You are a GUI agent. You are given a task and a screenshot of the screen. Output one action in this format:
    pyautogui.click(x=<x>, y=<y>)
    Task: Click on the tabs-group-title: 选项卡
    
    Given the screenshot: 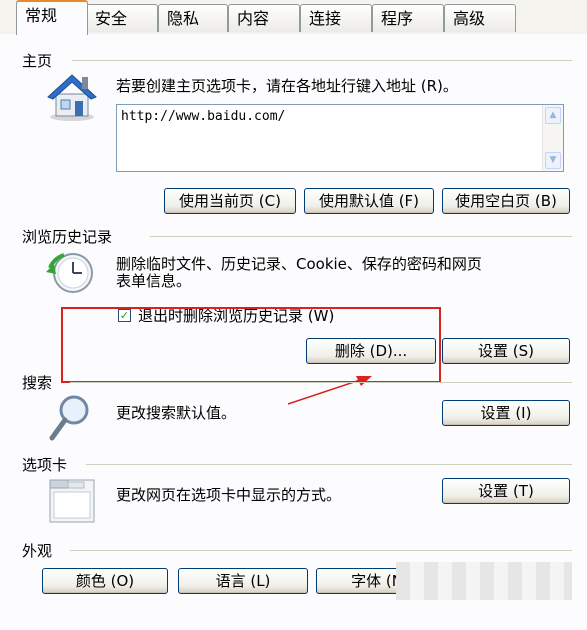 What is the action you would take?
    pyautogui.click(x=45, y=465)
    